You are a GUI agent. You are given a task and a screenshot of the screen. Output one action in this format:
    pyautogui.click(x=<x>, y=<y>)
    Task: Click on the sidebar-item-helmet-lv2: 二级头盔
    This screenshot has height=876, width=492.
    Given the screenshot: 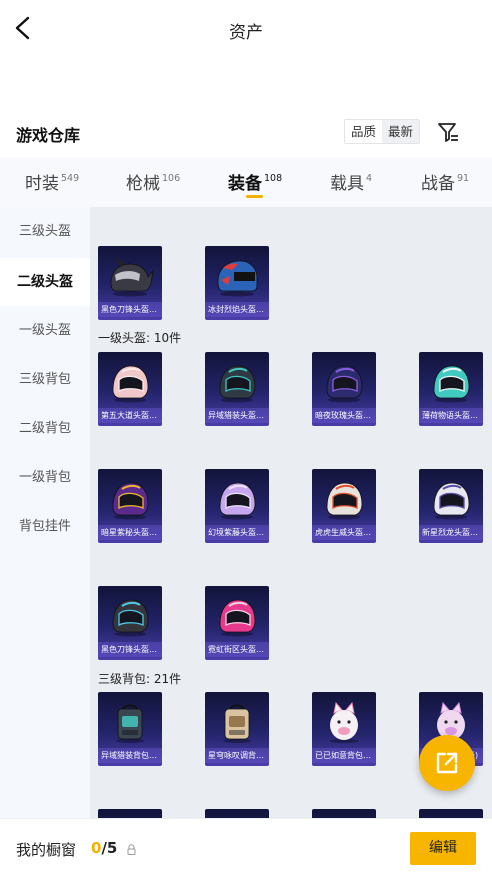 What is the action you would take?
    pyautogui.click(x=45, y=282)
    